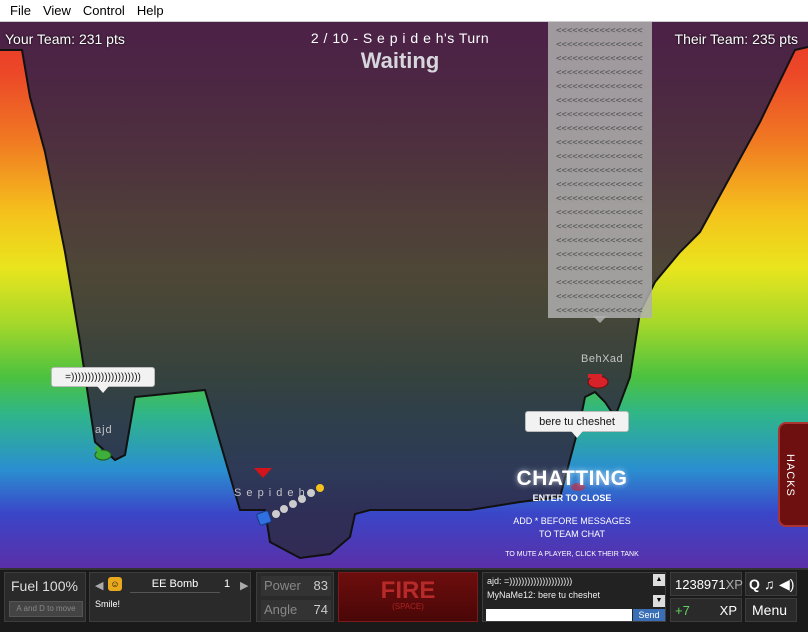 The width and height of the screenshot is (808, 632). I want to click on weapon-count: 1, so click(227, 584).